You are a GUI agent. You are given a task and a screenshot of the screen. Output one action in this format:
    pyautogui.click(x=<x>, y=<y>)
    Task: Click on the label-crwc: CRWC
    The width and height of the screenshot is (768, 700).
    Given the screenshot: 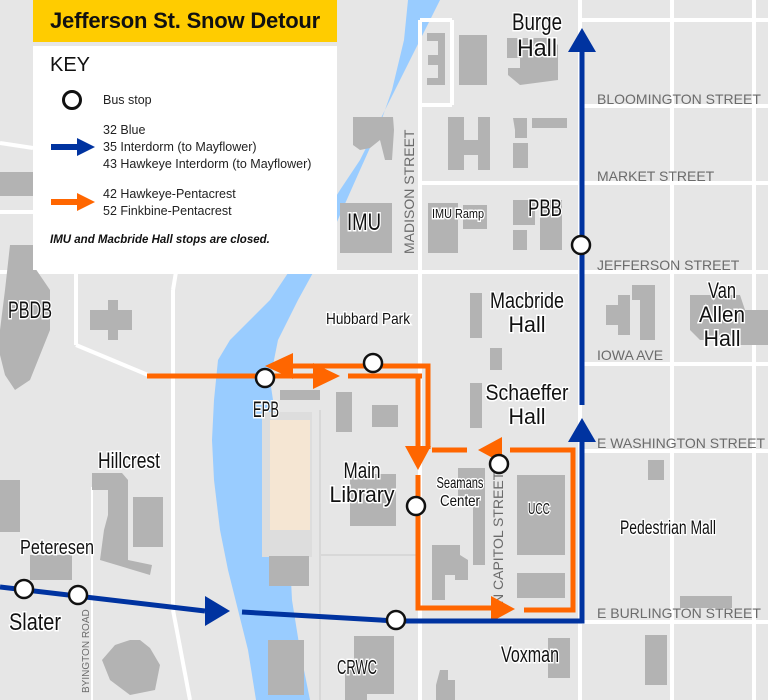 What is the action you would take?
    pyautogui.click(x=357, y=668)
    